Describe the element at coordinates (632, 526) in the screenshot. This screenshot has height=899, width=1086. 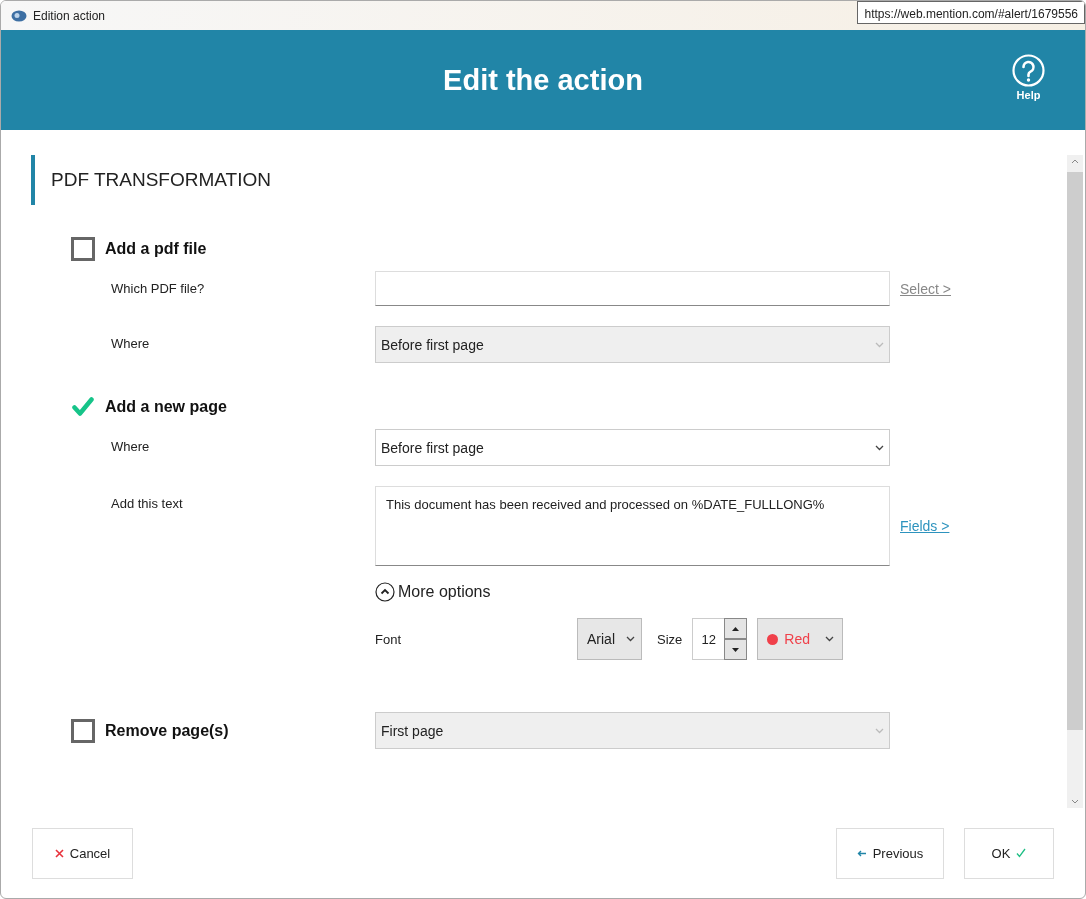
I see `text-area: This document has been received and processed on %DATE_FULLLONG%` at that location.